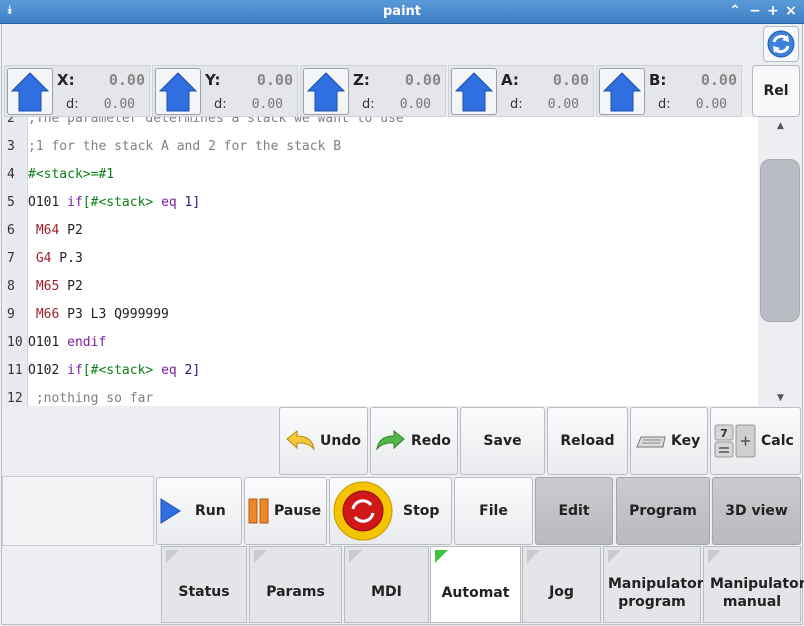 This screenshot has width=804, height=626. What do you see at coordinates (651, 442) in the screenshot?
I see `keyboard-icon` at bounding box center [651, 442].